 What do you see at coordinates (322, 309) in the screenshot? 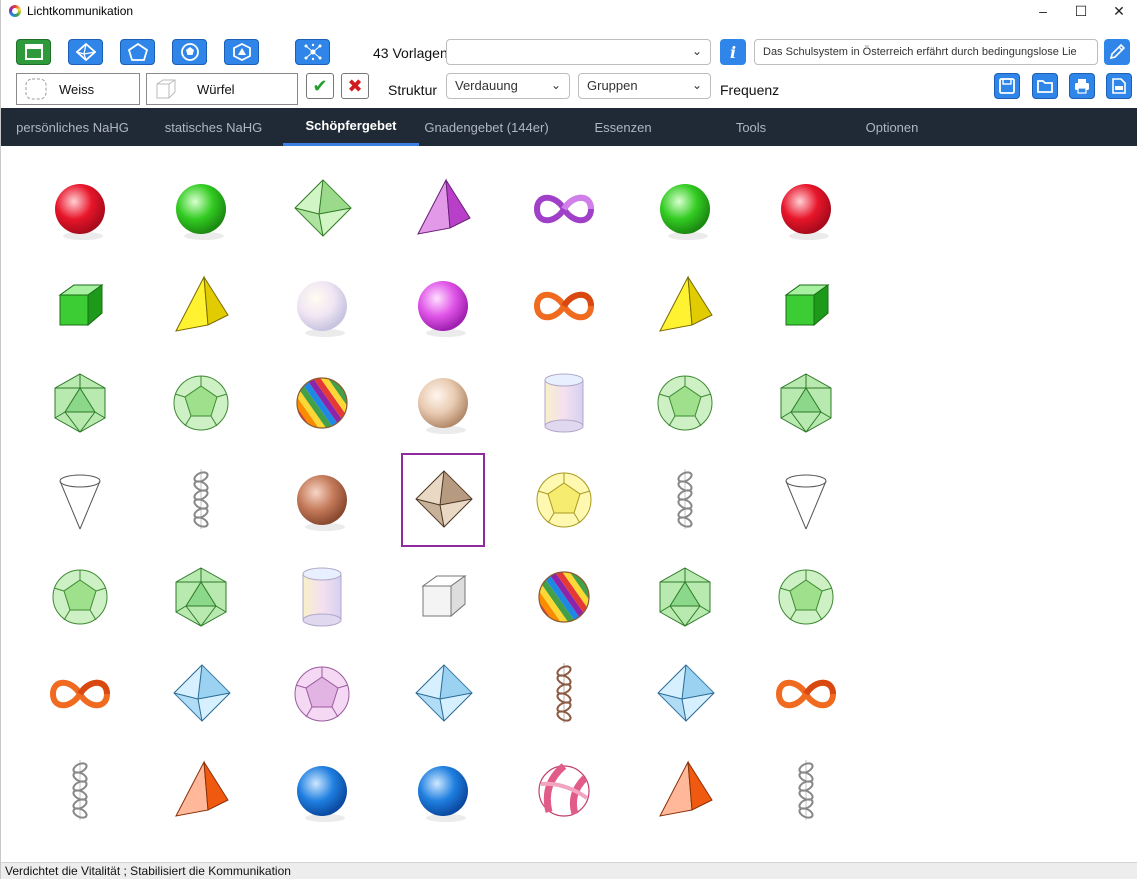
I see `pastel-sphere-icon` at bounding box center [322, 309].